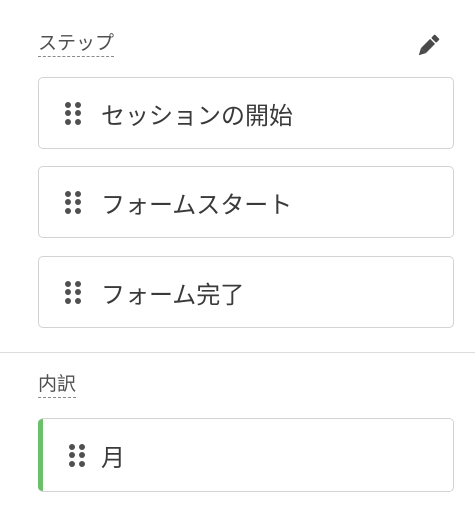 This screenshot has height=515, width=475. I want to click on step-item: フォームスタート, so click(246, 202).